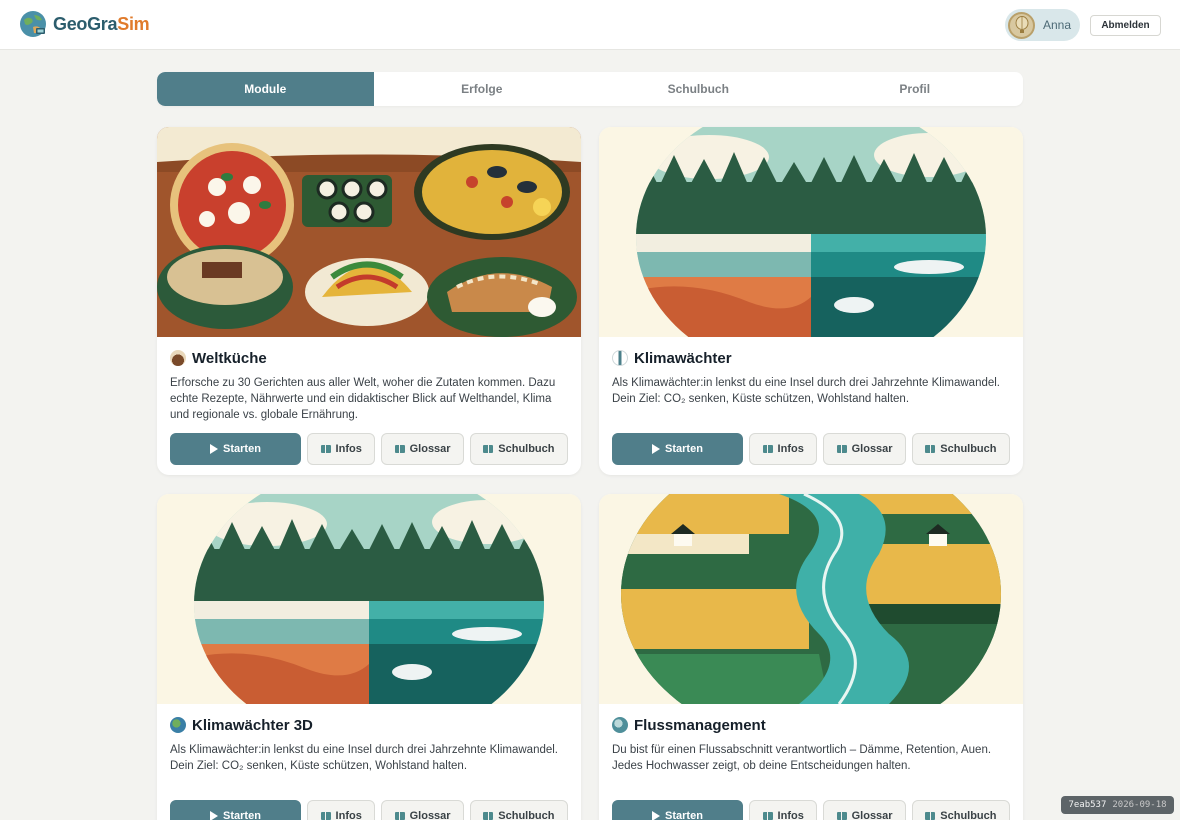 The width and height of the screenshot is (1180, 820). I want to click on version-hash: 7eab537, so click(1087, 805).